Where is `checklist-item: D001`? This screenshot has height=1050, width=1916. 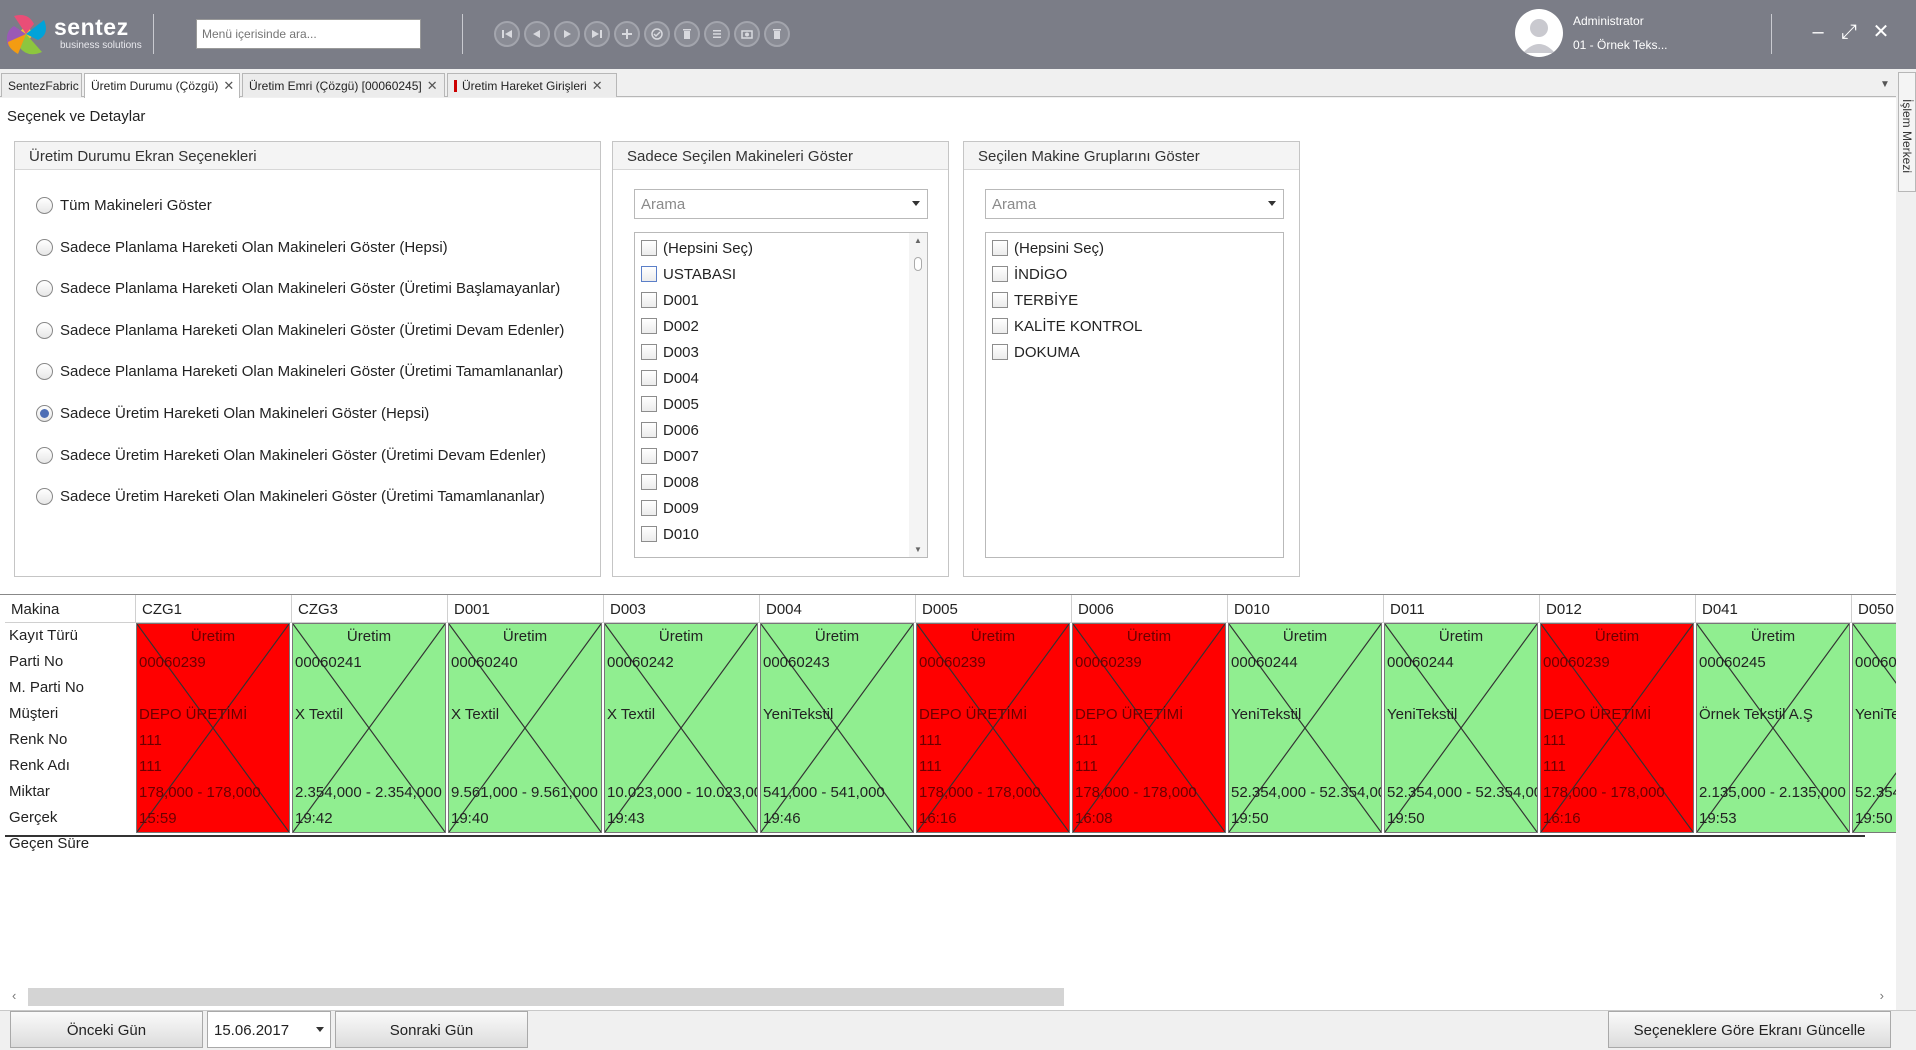 checklist-item: D001 is located at coordinates (670, 300).